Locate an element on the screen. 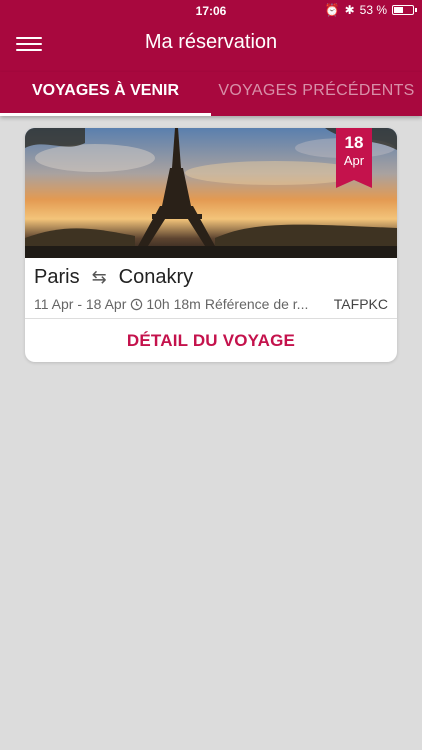 The image size is (422, 750). page-title: Ma réservation is located at coordinates (211, 42).